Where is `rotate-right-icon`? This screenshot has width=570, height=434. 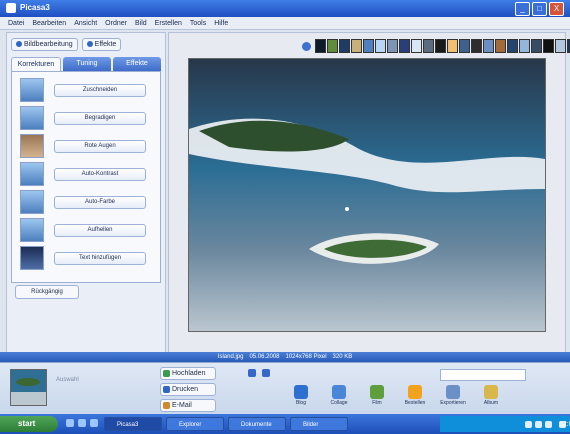 rotate-right-icon is located at coordinates (266, 373).